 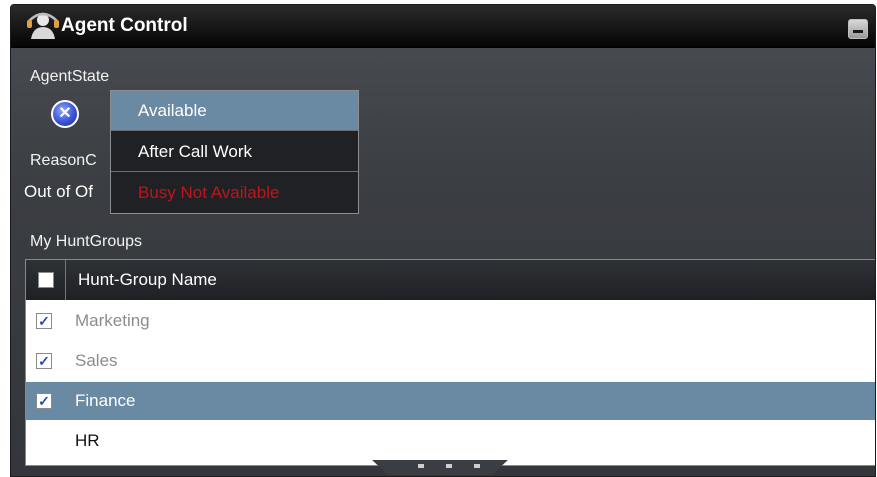 I want to click on dropdown-item-after-call-work: After Call Work, so click(x=234, y=152).